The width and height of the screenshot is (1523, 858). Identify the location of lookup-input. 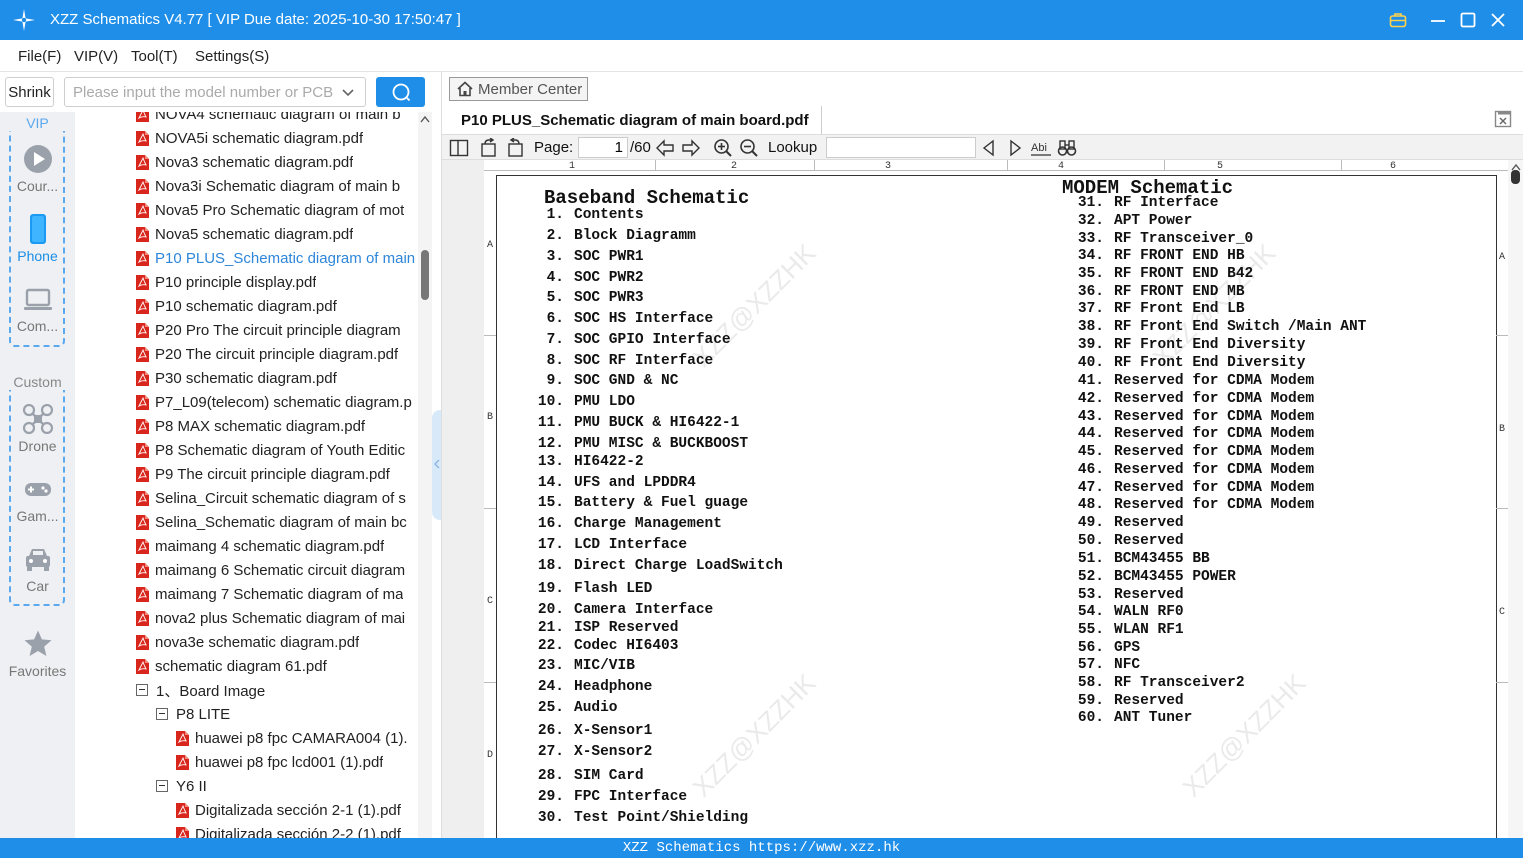
(901, 147).